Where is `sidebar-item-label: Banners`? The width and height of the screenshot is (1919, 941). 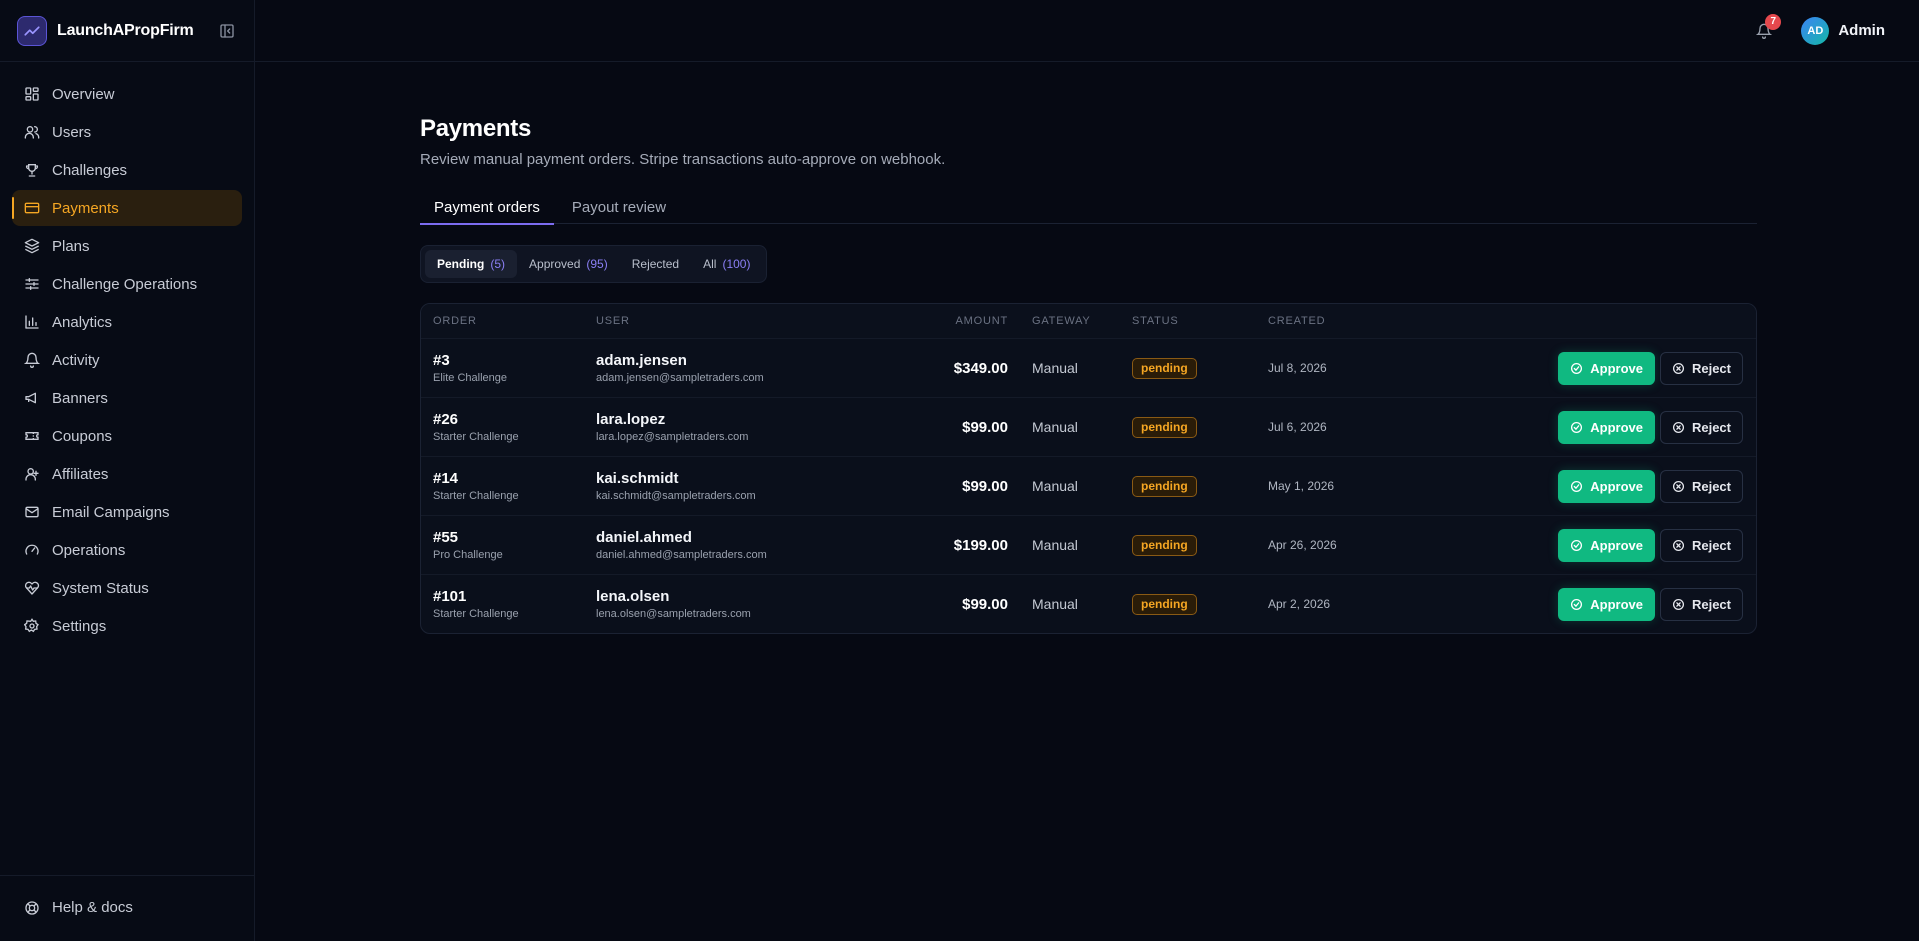 sidebar-item-label: Banners is located at coordinates (80, 398).